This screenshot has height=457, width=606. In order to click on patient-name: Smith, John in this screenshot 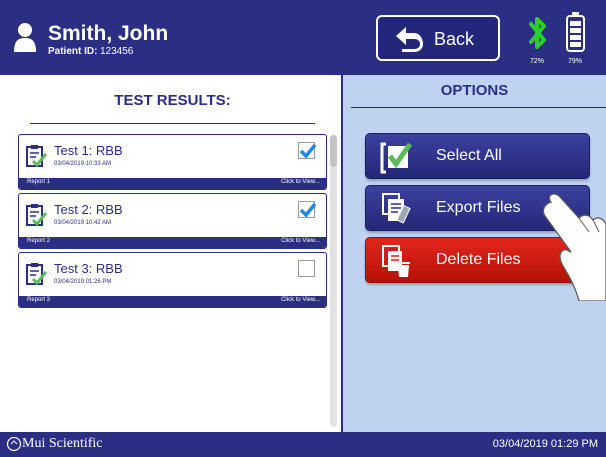, I will do `click(108, 33)`.